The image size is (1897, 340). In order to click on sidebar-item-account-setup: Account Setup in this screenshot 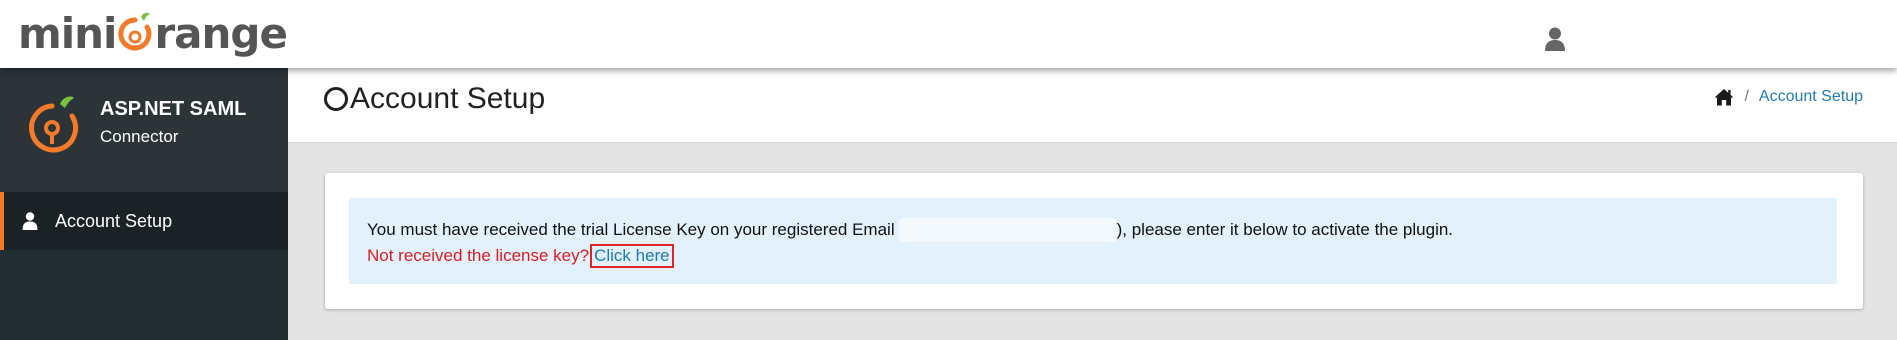, I will do `click(144, 221)`.